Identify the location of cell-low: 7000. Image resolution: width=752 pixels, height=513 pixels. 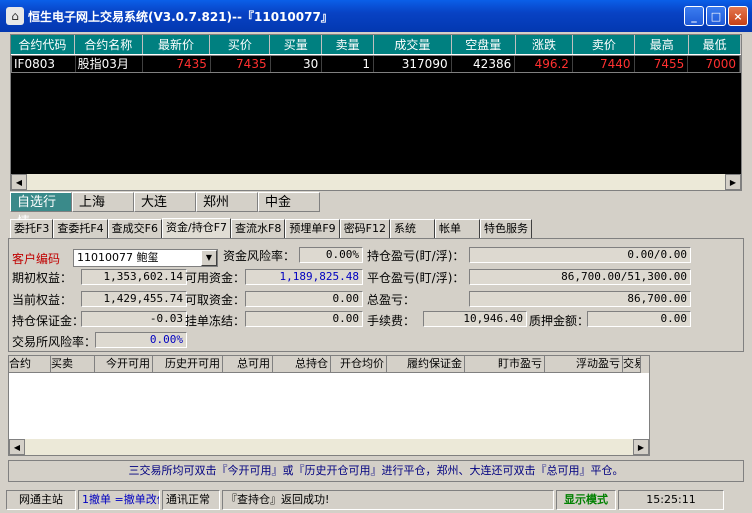
(714, 64).